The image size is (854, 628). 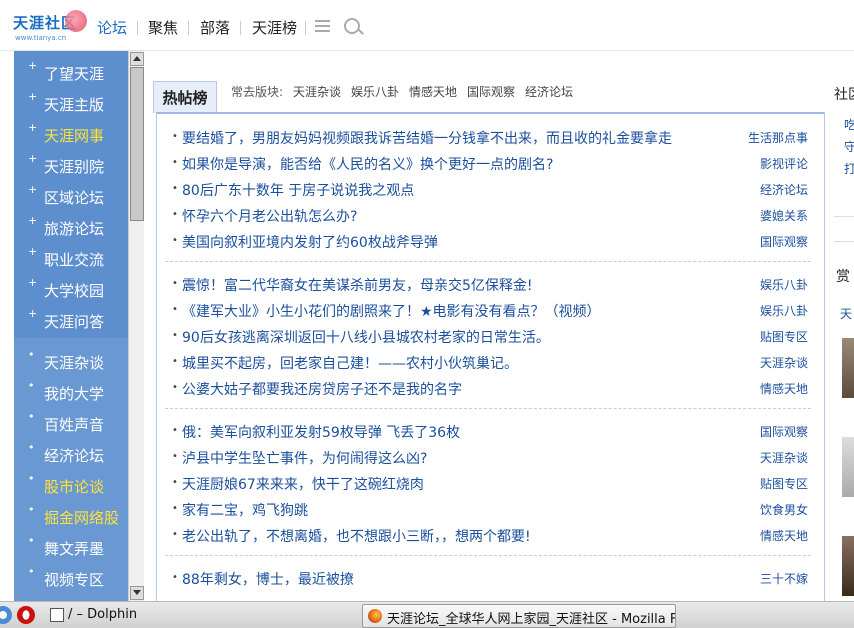 I want to click on post-title: 《建军大业》小生小花们的剧照来了！★电影有没有看点？（视频）, so click(x=391, y=311).